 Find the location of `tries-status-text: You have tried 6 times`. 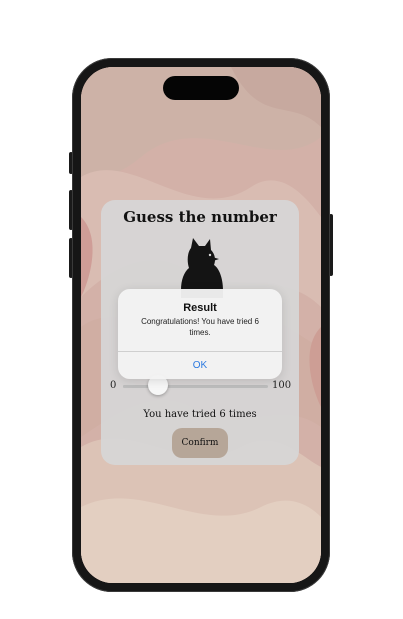

tries-status-text: You have tried 6 times is located at coordinates (200, 414).